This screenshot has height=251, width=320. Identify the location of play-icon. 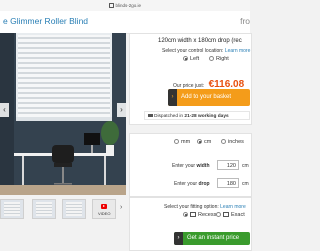
(104, 206).